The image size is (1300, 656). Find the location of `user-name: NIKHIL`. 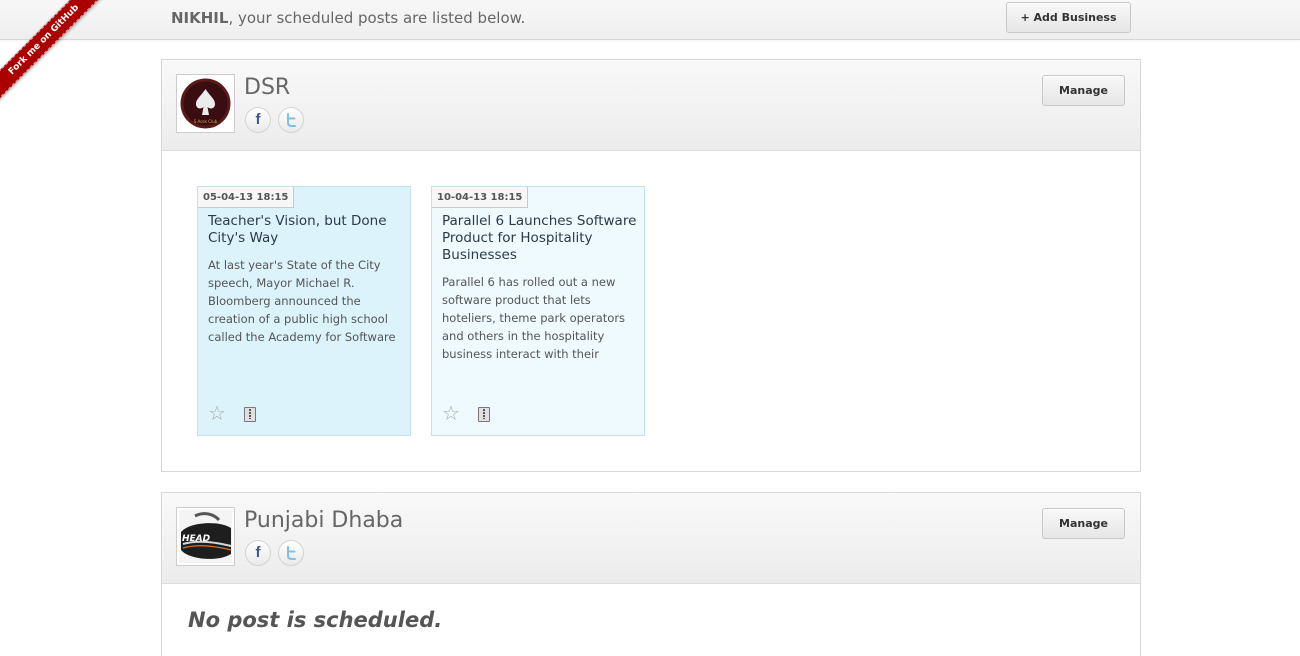

user-name: NIKHIL is located at coordinates (200, 18).